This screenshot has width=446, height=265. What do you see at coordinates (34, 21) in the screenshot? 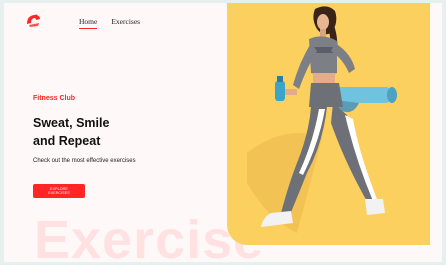
I see `logo-icon` at bounding box center [34, 21].